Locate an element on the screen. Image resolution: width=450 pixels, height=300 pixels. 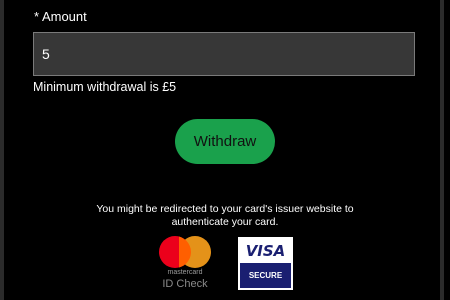
mastercard-id-check-icon: mastercard ID Check is located at coordinates (185, 266).